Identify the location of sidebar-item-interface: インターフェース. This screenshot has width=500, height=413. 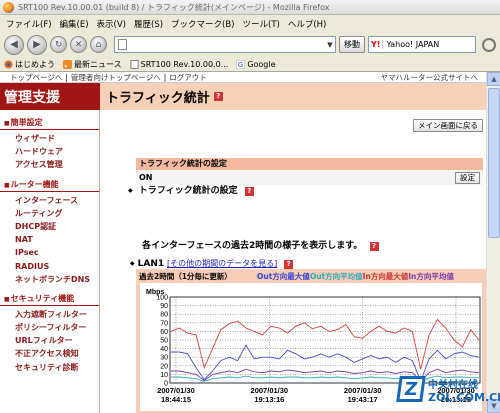
(49, 200).